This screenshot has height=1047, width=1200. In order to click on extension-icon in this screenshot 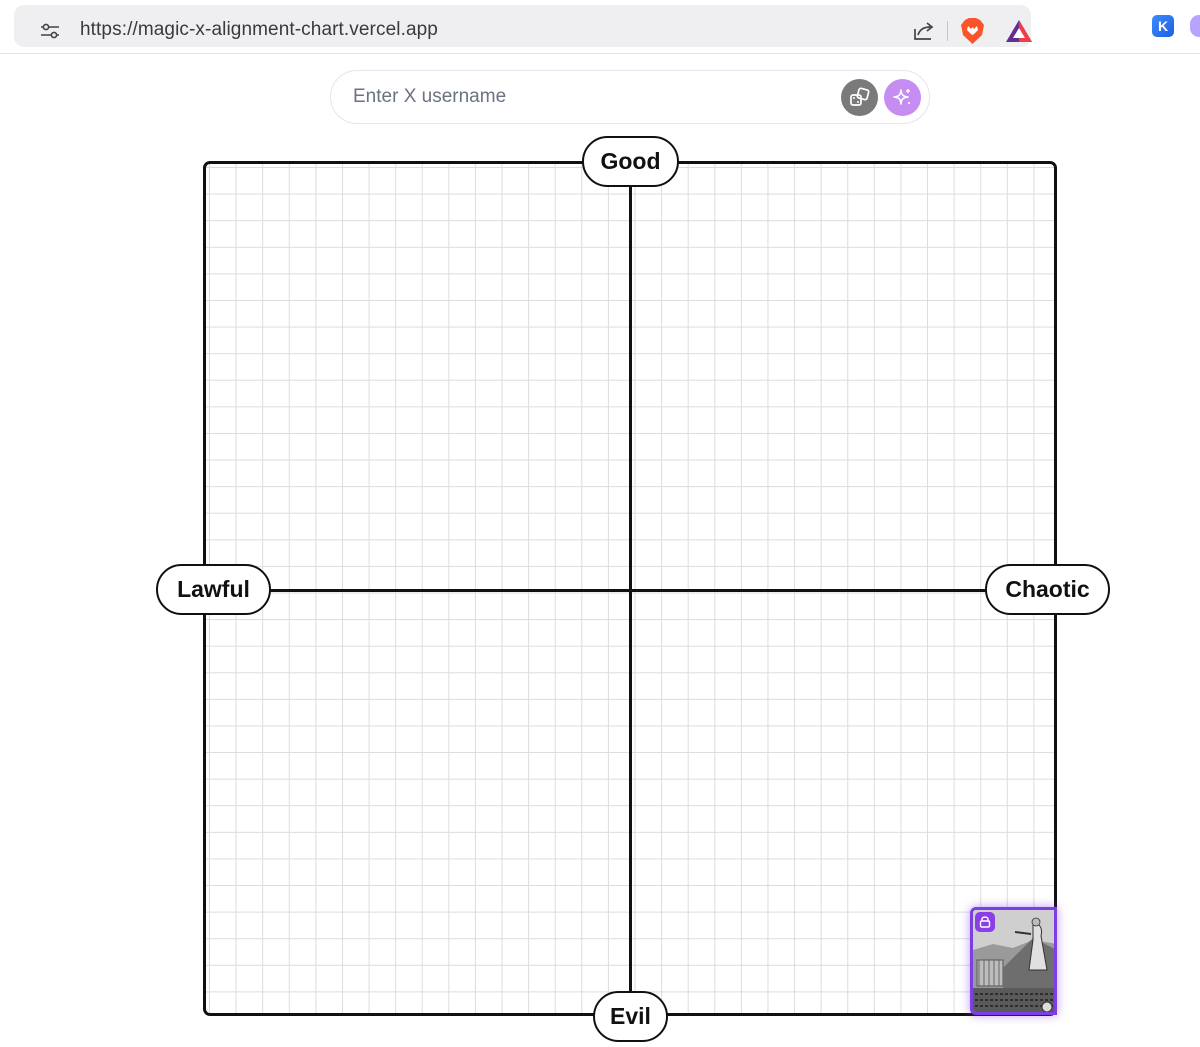, I will do `click(1195, 26)`.